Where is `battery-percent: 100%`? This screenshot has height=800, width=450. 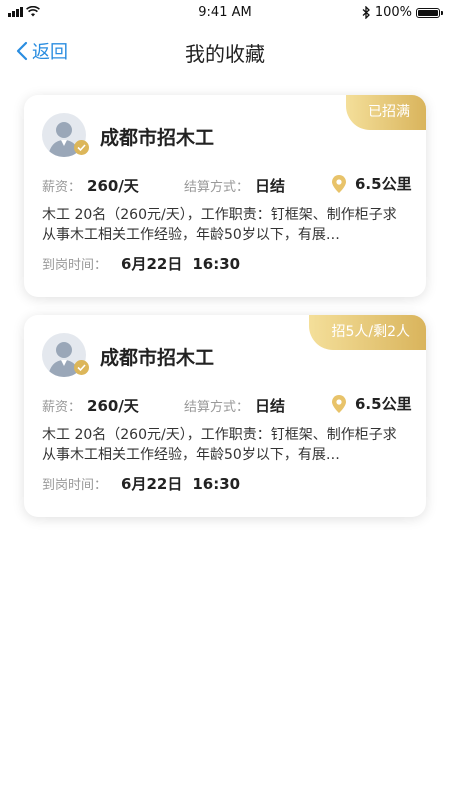 battery-percent: 100% is located at coordinates (393, 12).